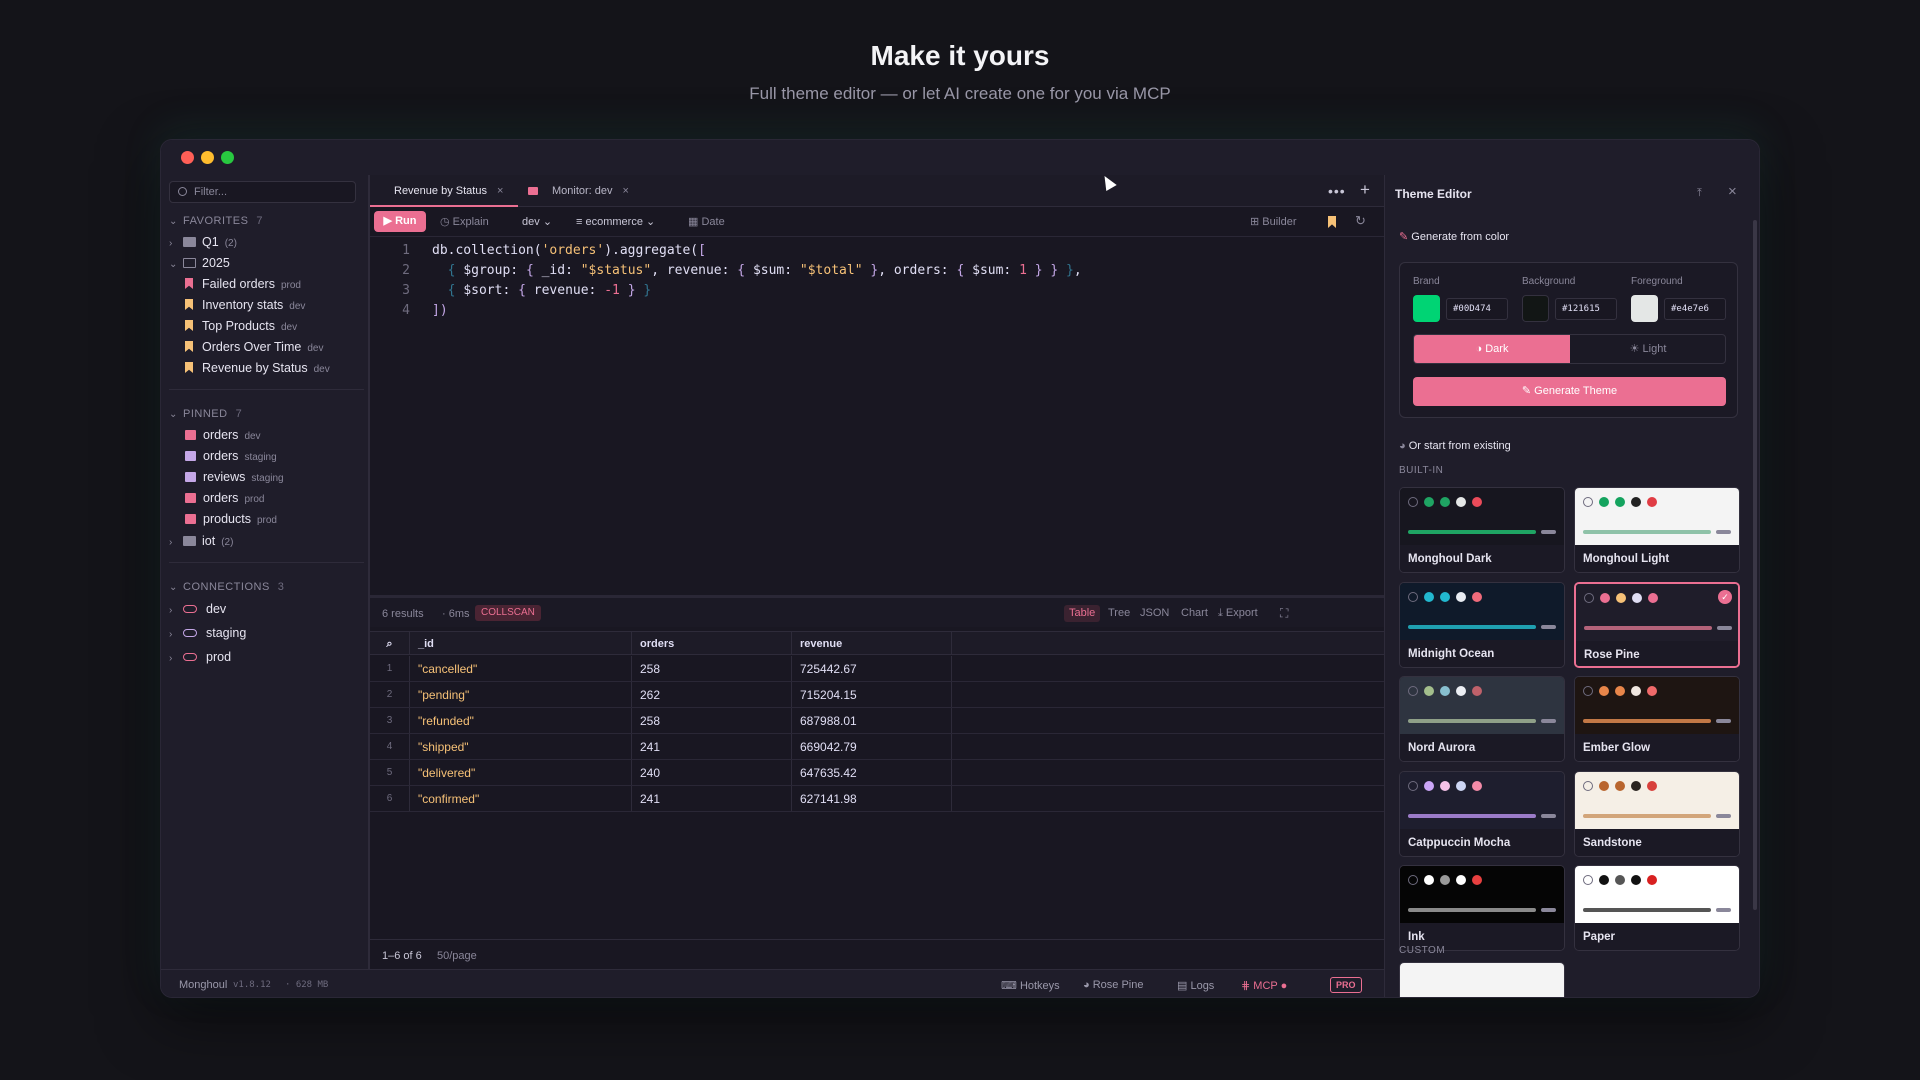 Image resolution: width=1920 pixels, height=1080 pixels. I want to click on date-button: ▦ Date, so click(706, 222).